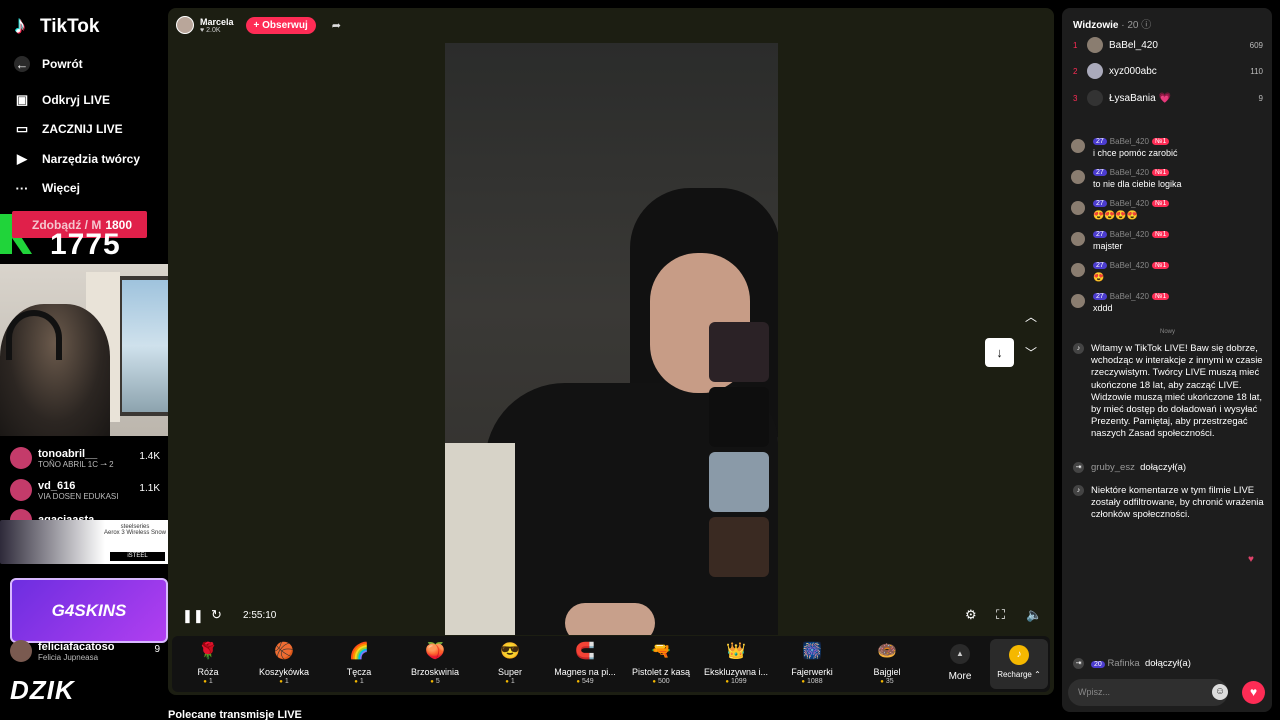  Describe the element at coordinates (435, 651) in the screenshot. I see `peach-icon: 🍑` at that location.